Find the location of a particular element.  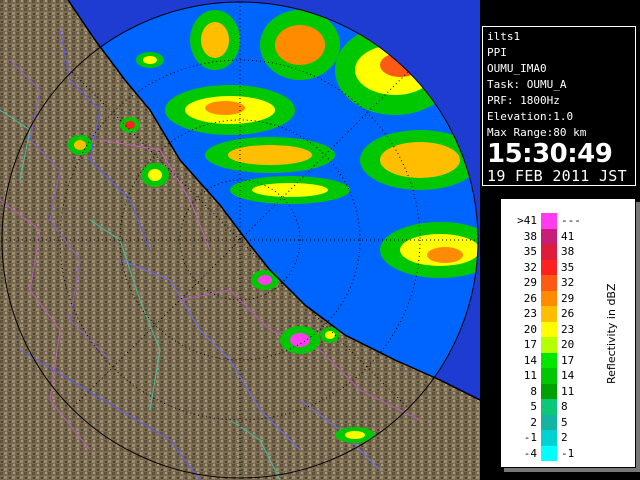

legend-lower-bound: 35 is located at coordinates (530, 251).